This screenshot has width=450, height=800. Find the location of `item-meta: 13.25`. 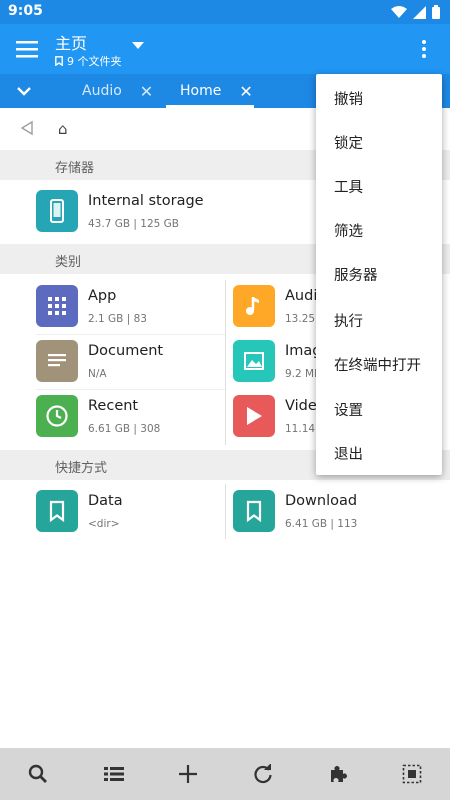

item-meta: 13.25 is located at coordinates (300, 319).